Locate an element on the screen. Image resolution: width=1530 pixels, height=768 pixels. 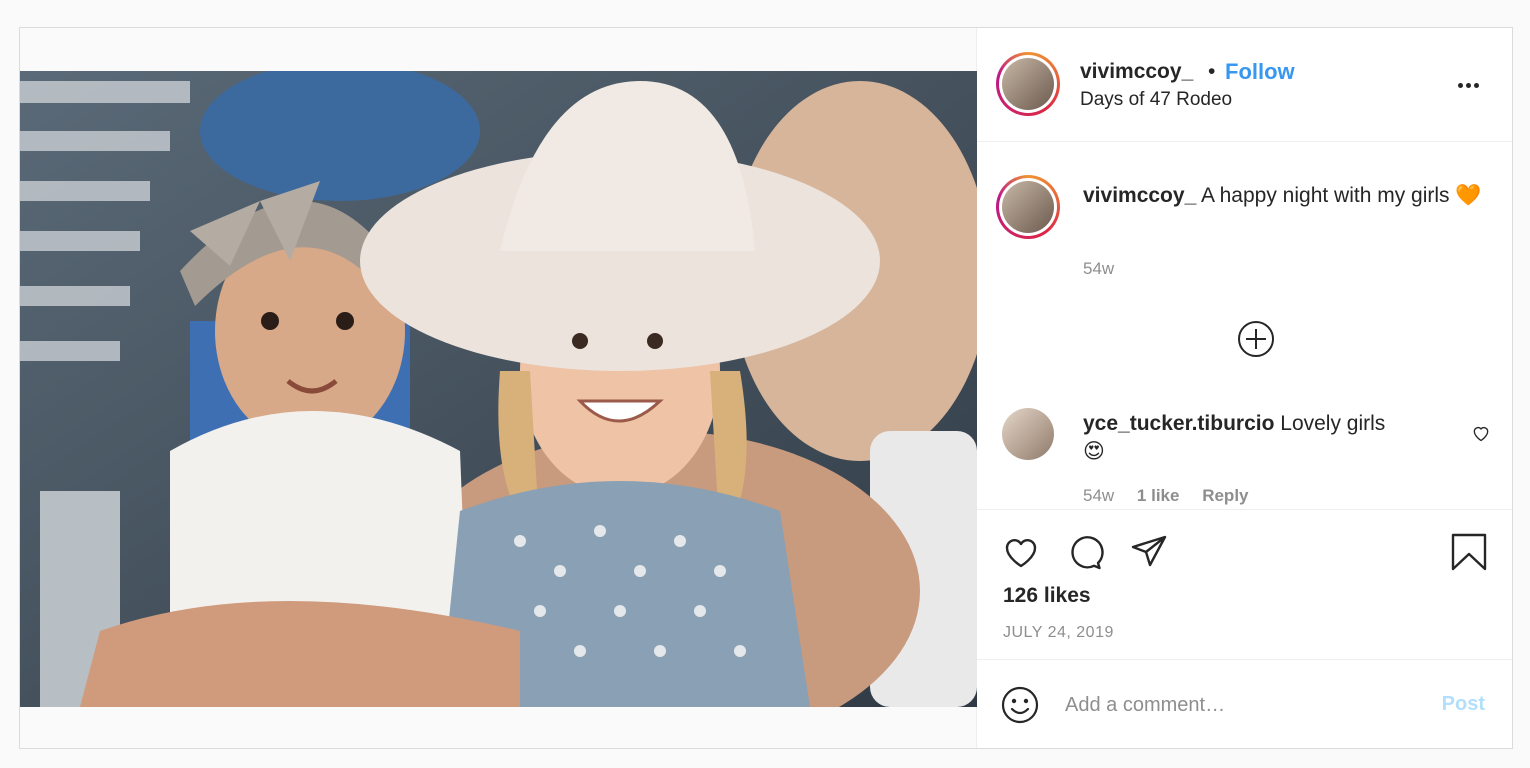
add-comment-bar: Post is located at coordinates (1244, 704).